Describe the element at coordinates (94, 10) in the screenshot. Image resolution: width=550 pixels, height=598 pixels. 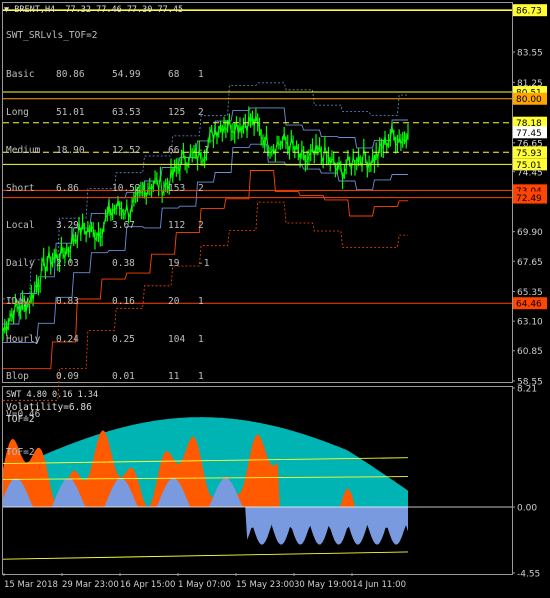
I see `symbol-header: ▼ BRENT,H4 77.32 77.46 77.30 77.45` at that location.